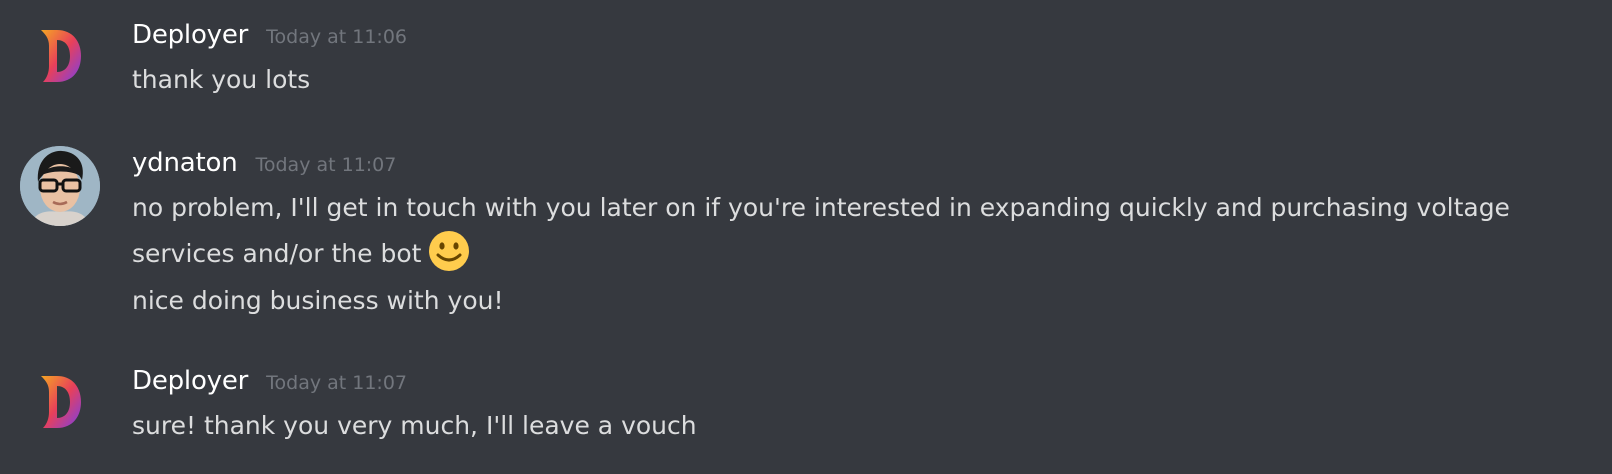 The width and height of the screenshot is (1612, 474). I want to click on user-avatar-photo, so click(60, 186).